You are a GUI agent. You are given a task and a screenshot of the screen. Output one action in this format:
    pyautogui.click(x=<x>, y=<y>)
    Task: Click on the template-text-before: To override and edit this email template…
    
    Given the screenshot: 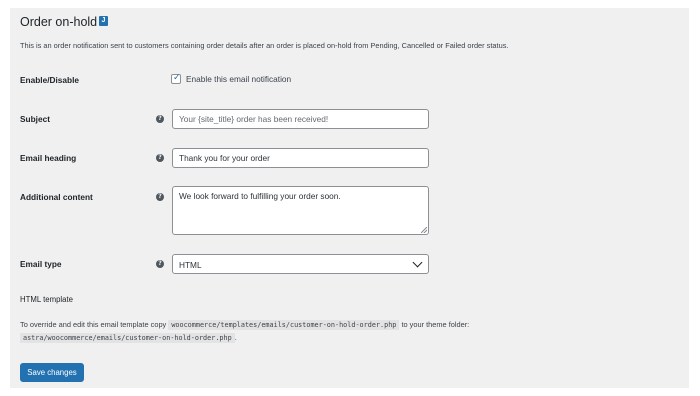 What is the action you would take?
    pyautogui.click(x=93, y=324)
    